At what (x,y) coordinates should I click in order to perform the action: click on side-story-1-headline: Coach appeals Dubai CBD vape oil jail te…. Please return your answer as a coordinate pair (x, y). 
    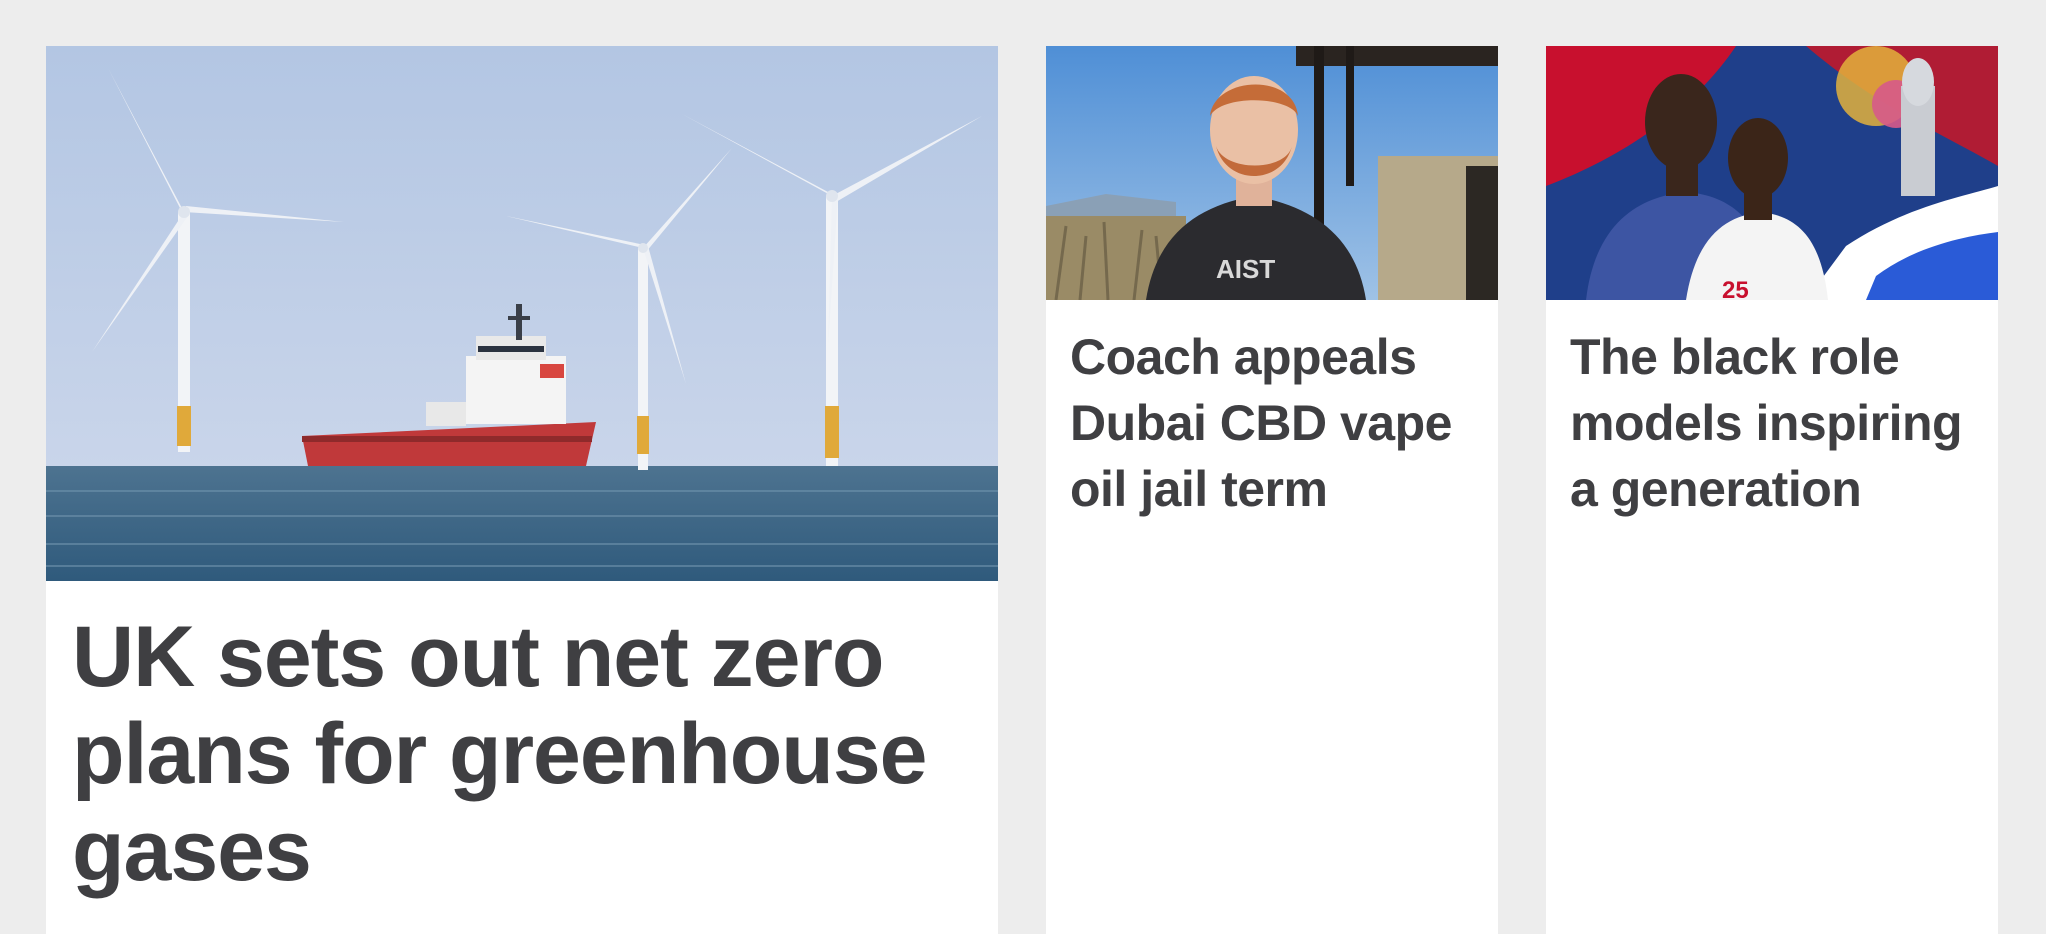
    Looking at the image, I should click on (1272, 411).